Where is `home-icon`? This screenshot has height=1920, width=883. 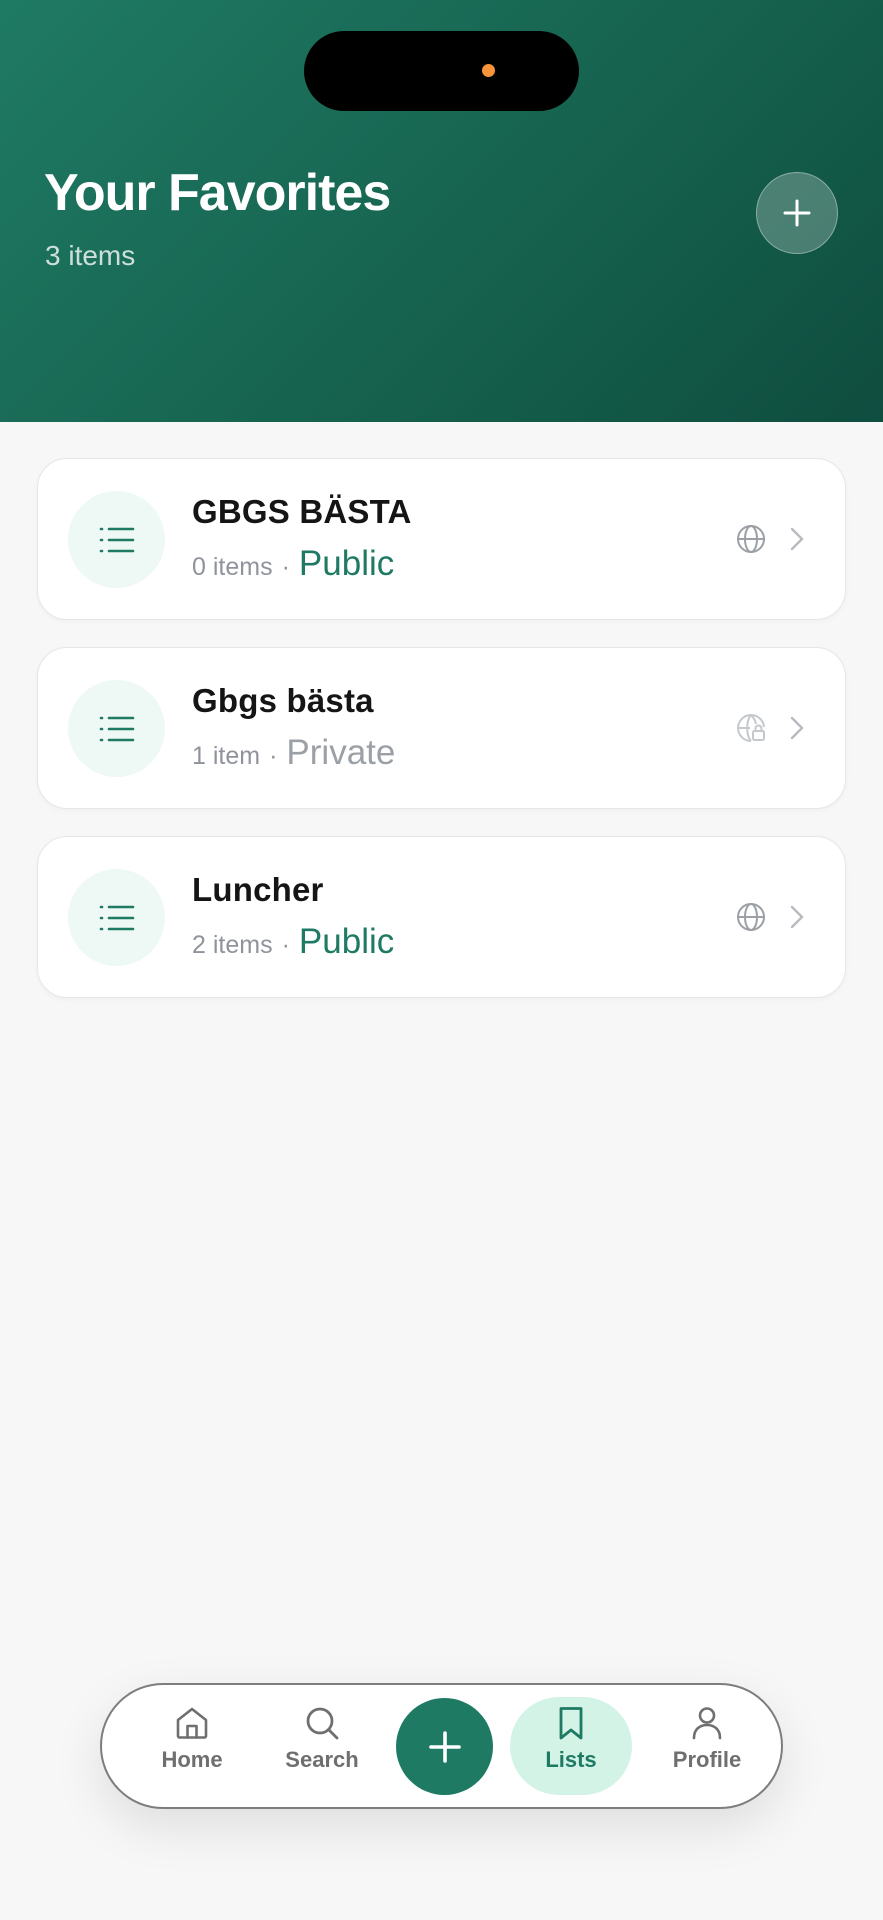
home-icon is located at coordinates (192, 1723).